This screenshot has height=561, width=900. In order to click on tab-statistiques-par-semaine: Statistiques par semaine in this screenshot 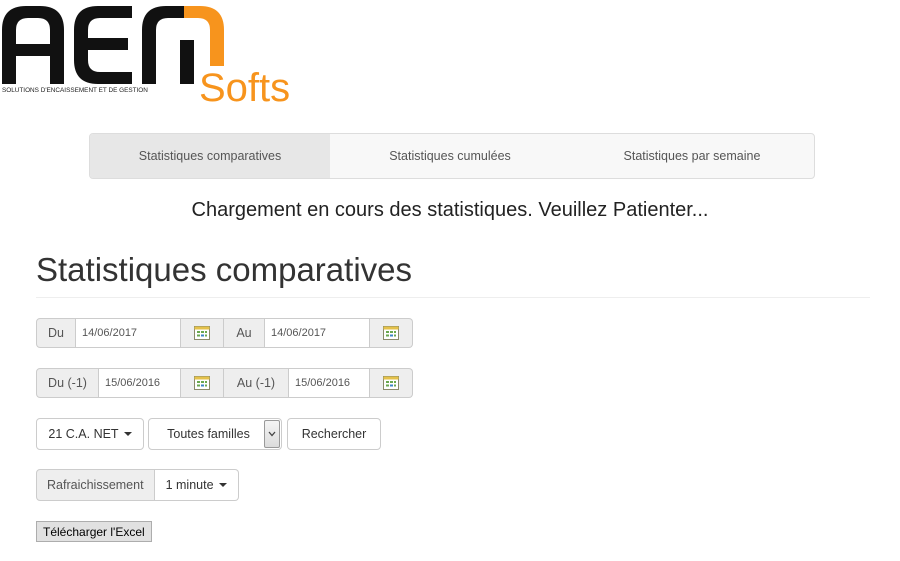, I will do `click(692, 156)`.